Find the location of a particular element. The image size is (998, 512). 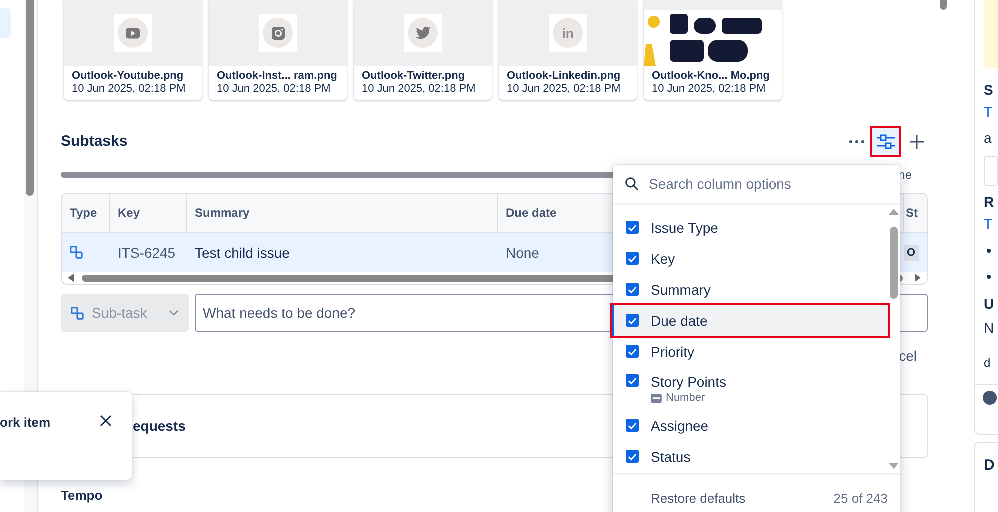

bird-icon is located at coordinates (423, 33).